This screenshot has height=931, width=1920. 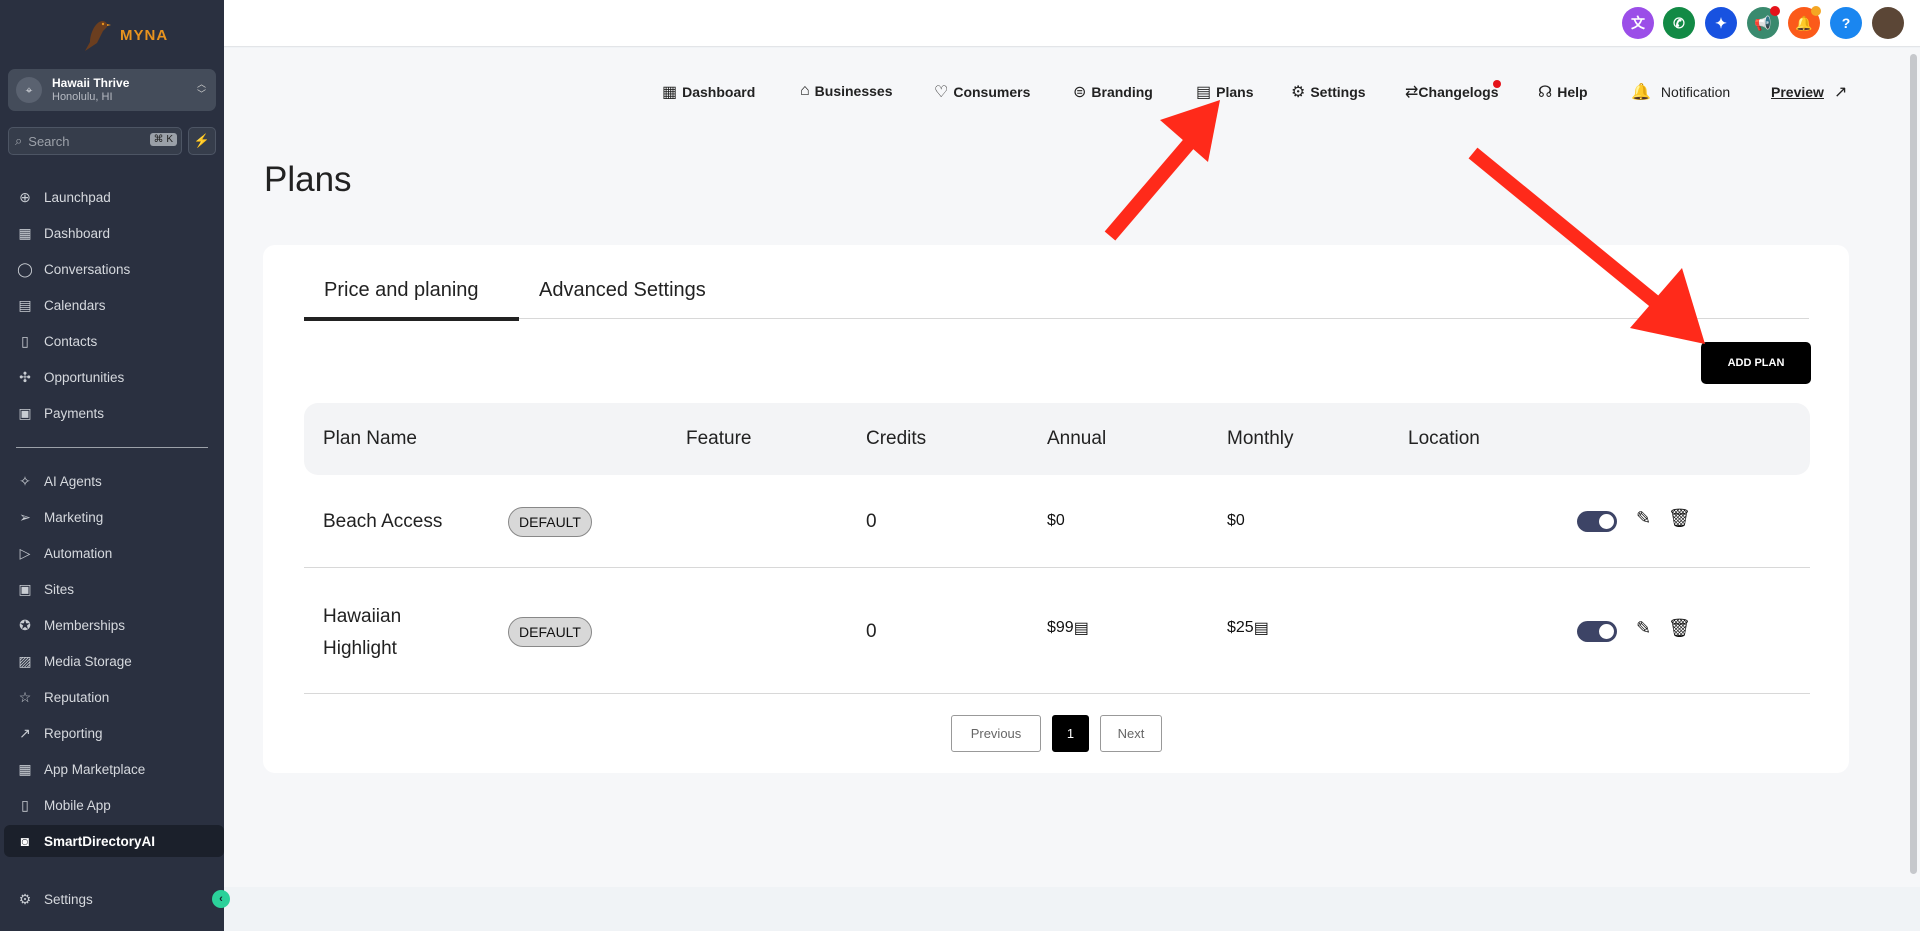 What do you see at coordinates (114, 233) in the screenshot?
I see `sidebar-item-dashboard: ▦ Dashboard` at bounding box center [114, 233].